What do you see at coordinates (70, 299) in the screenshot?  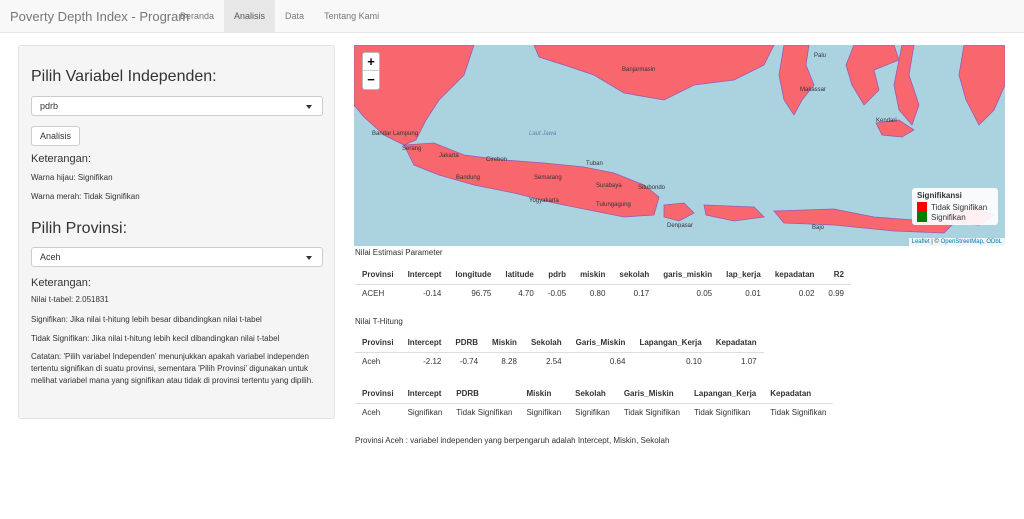 I see `t-table-value: Nilai t-tabel: 2.051831` at bounding box center [70, 299].